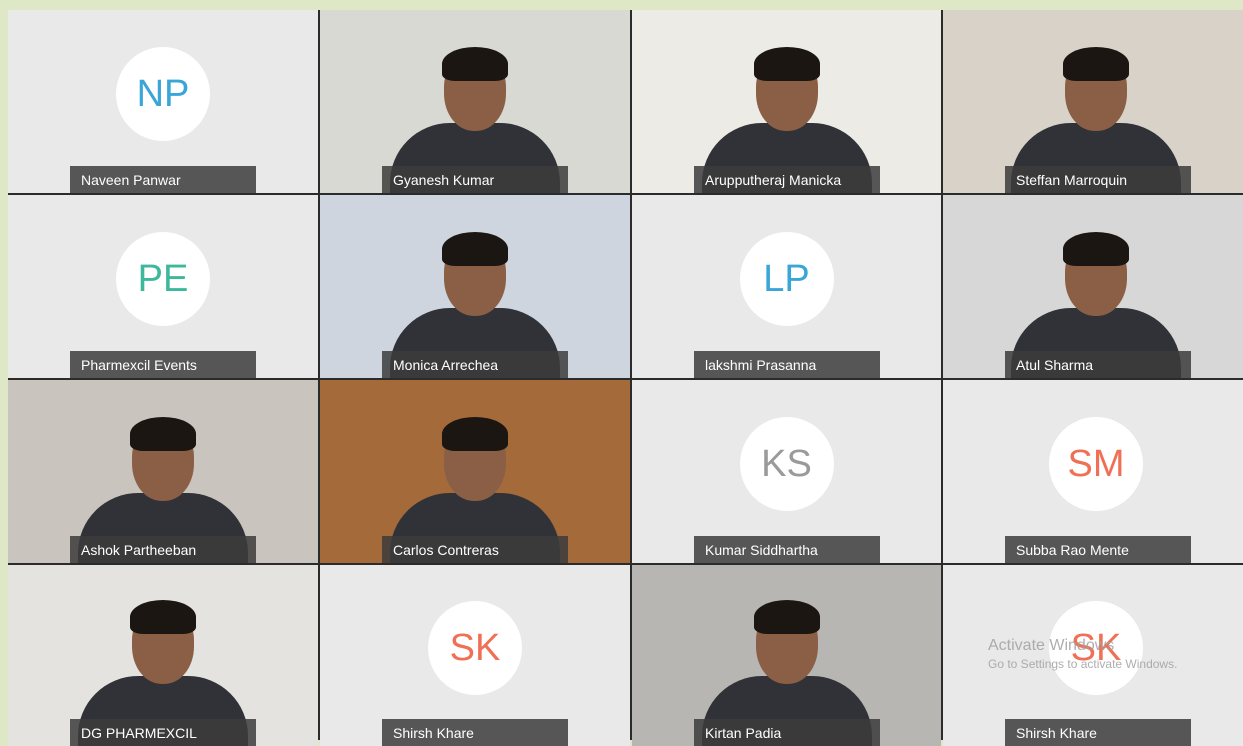  I want to click on participant-tile: Steffan Marroquin, so click(1093, 101).